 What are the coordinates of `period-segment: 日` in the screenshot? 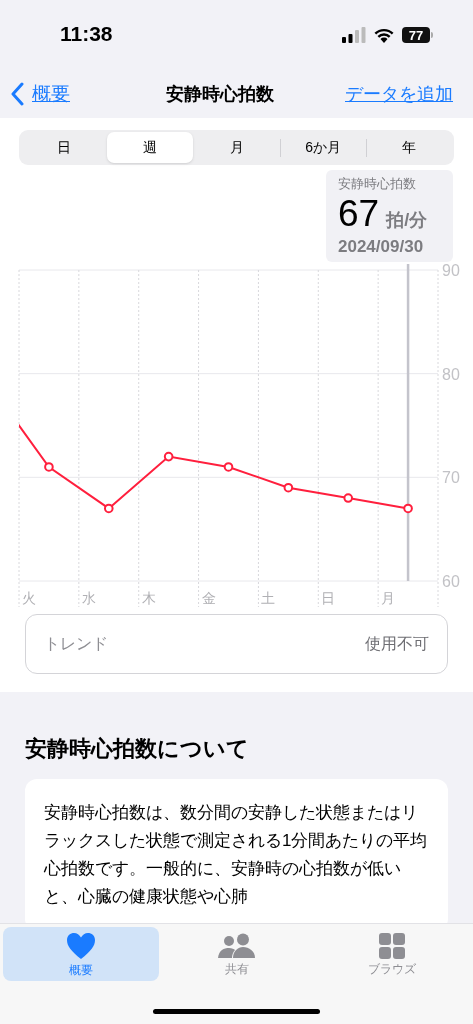 It's located at (64, 147).